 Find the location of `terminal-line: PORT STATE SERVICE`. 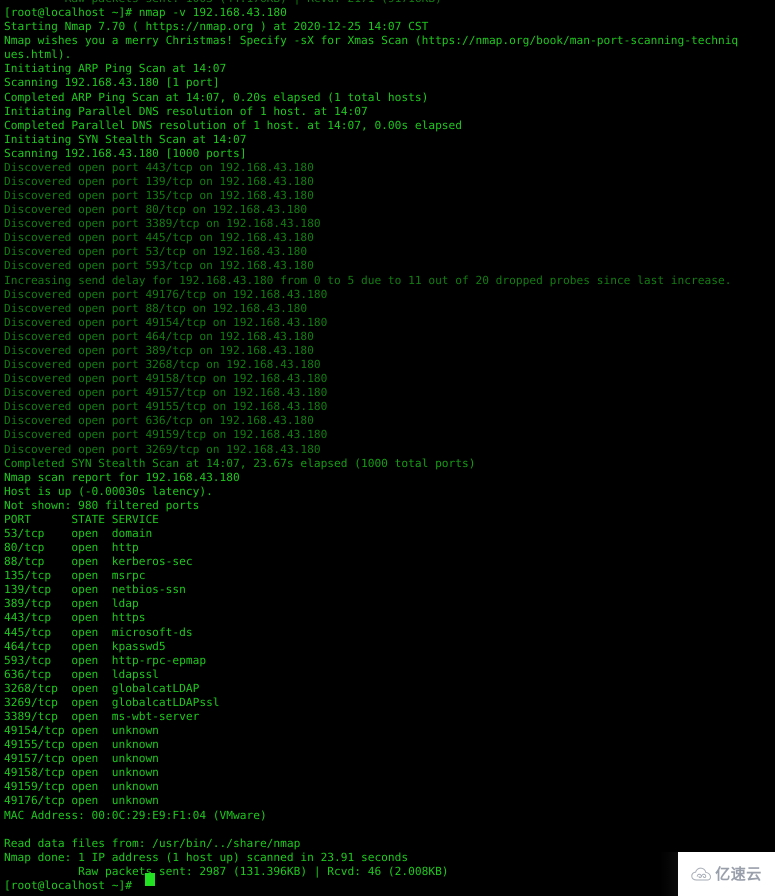

terminal-line: PORT STATE SERVICE is located at coordinates (81, 519).